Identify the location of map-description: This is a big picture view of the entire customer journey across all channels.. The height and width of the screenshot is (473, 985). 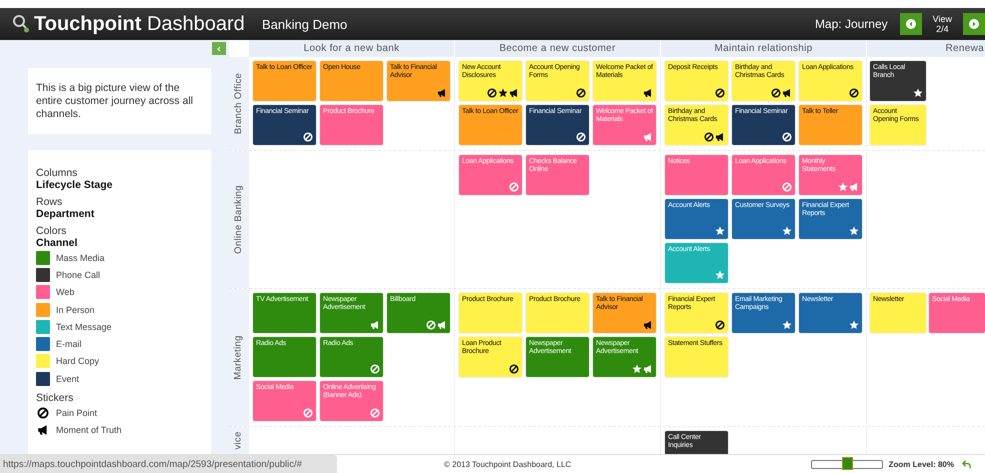
(119, 101).